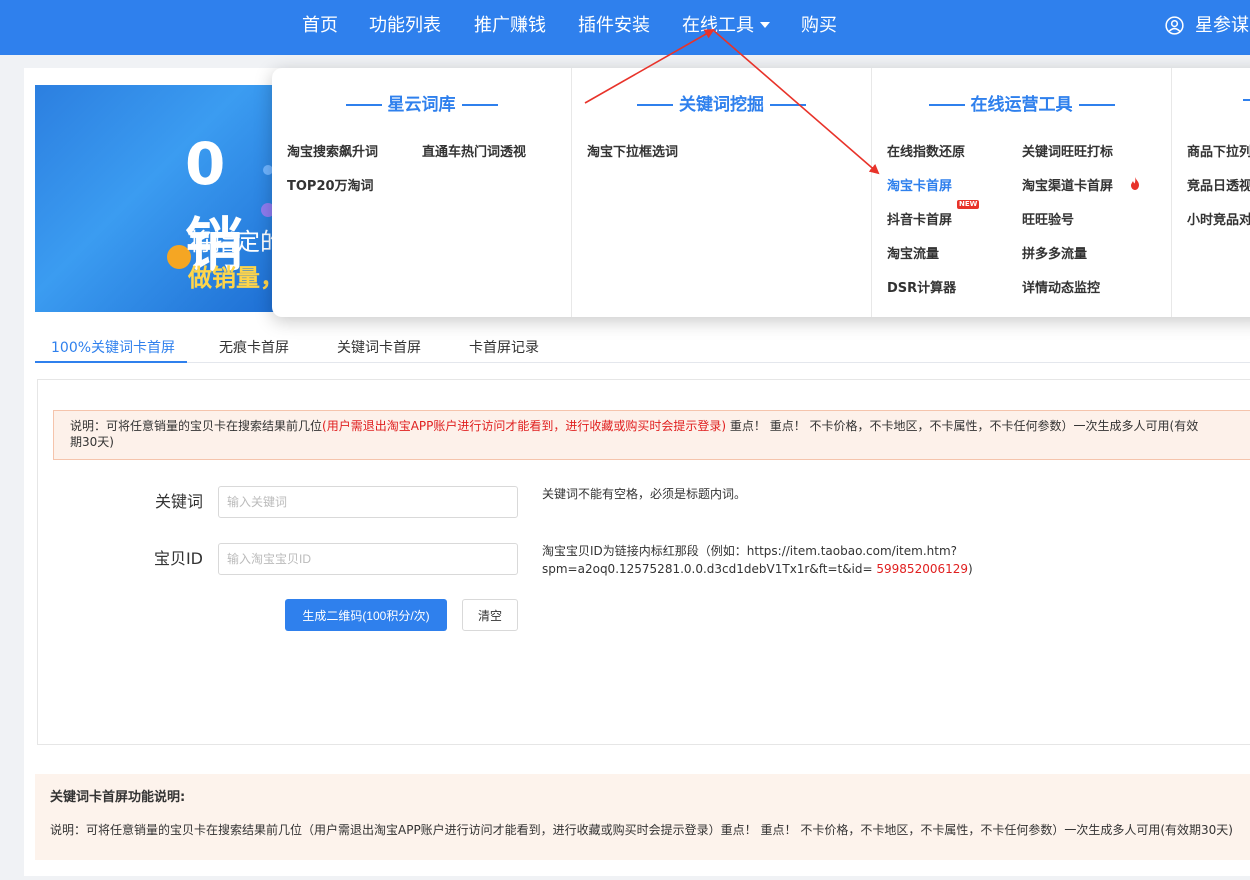  What do you see at coordinates (970, 569) in the screenshot?
I see `item-id-hint-close: )` at bounding box center [970, 569].